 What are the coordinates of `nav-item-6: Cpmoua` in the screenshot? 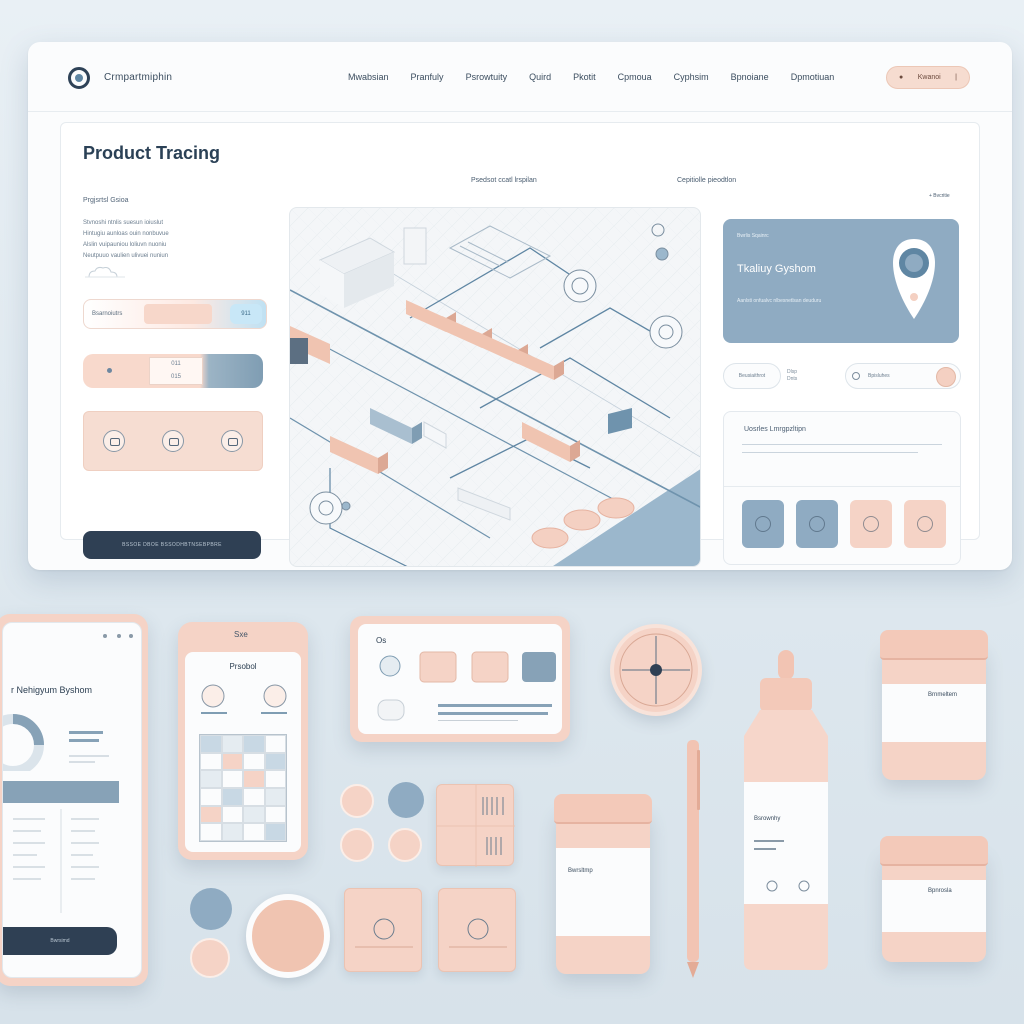 It's located at (635, 77).